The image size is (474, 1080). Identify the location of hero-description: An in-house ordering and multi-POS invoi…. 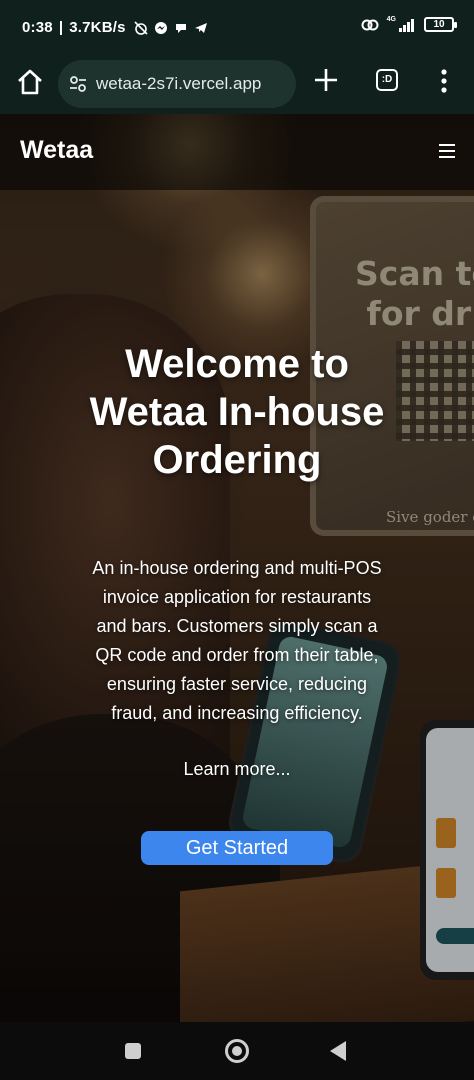
(237, 640).